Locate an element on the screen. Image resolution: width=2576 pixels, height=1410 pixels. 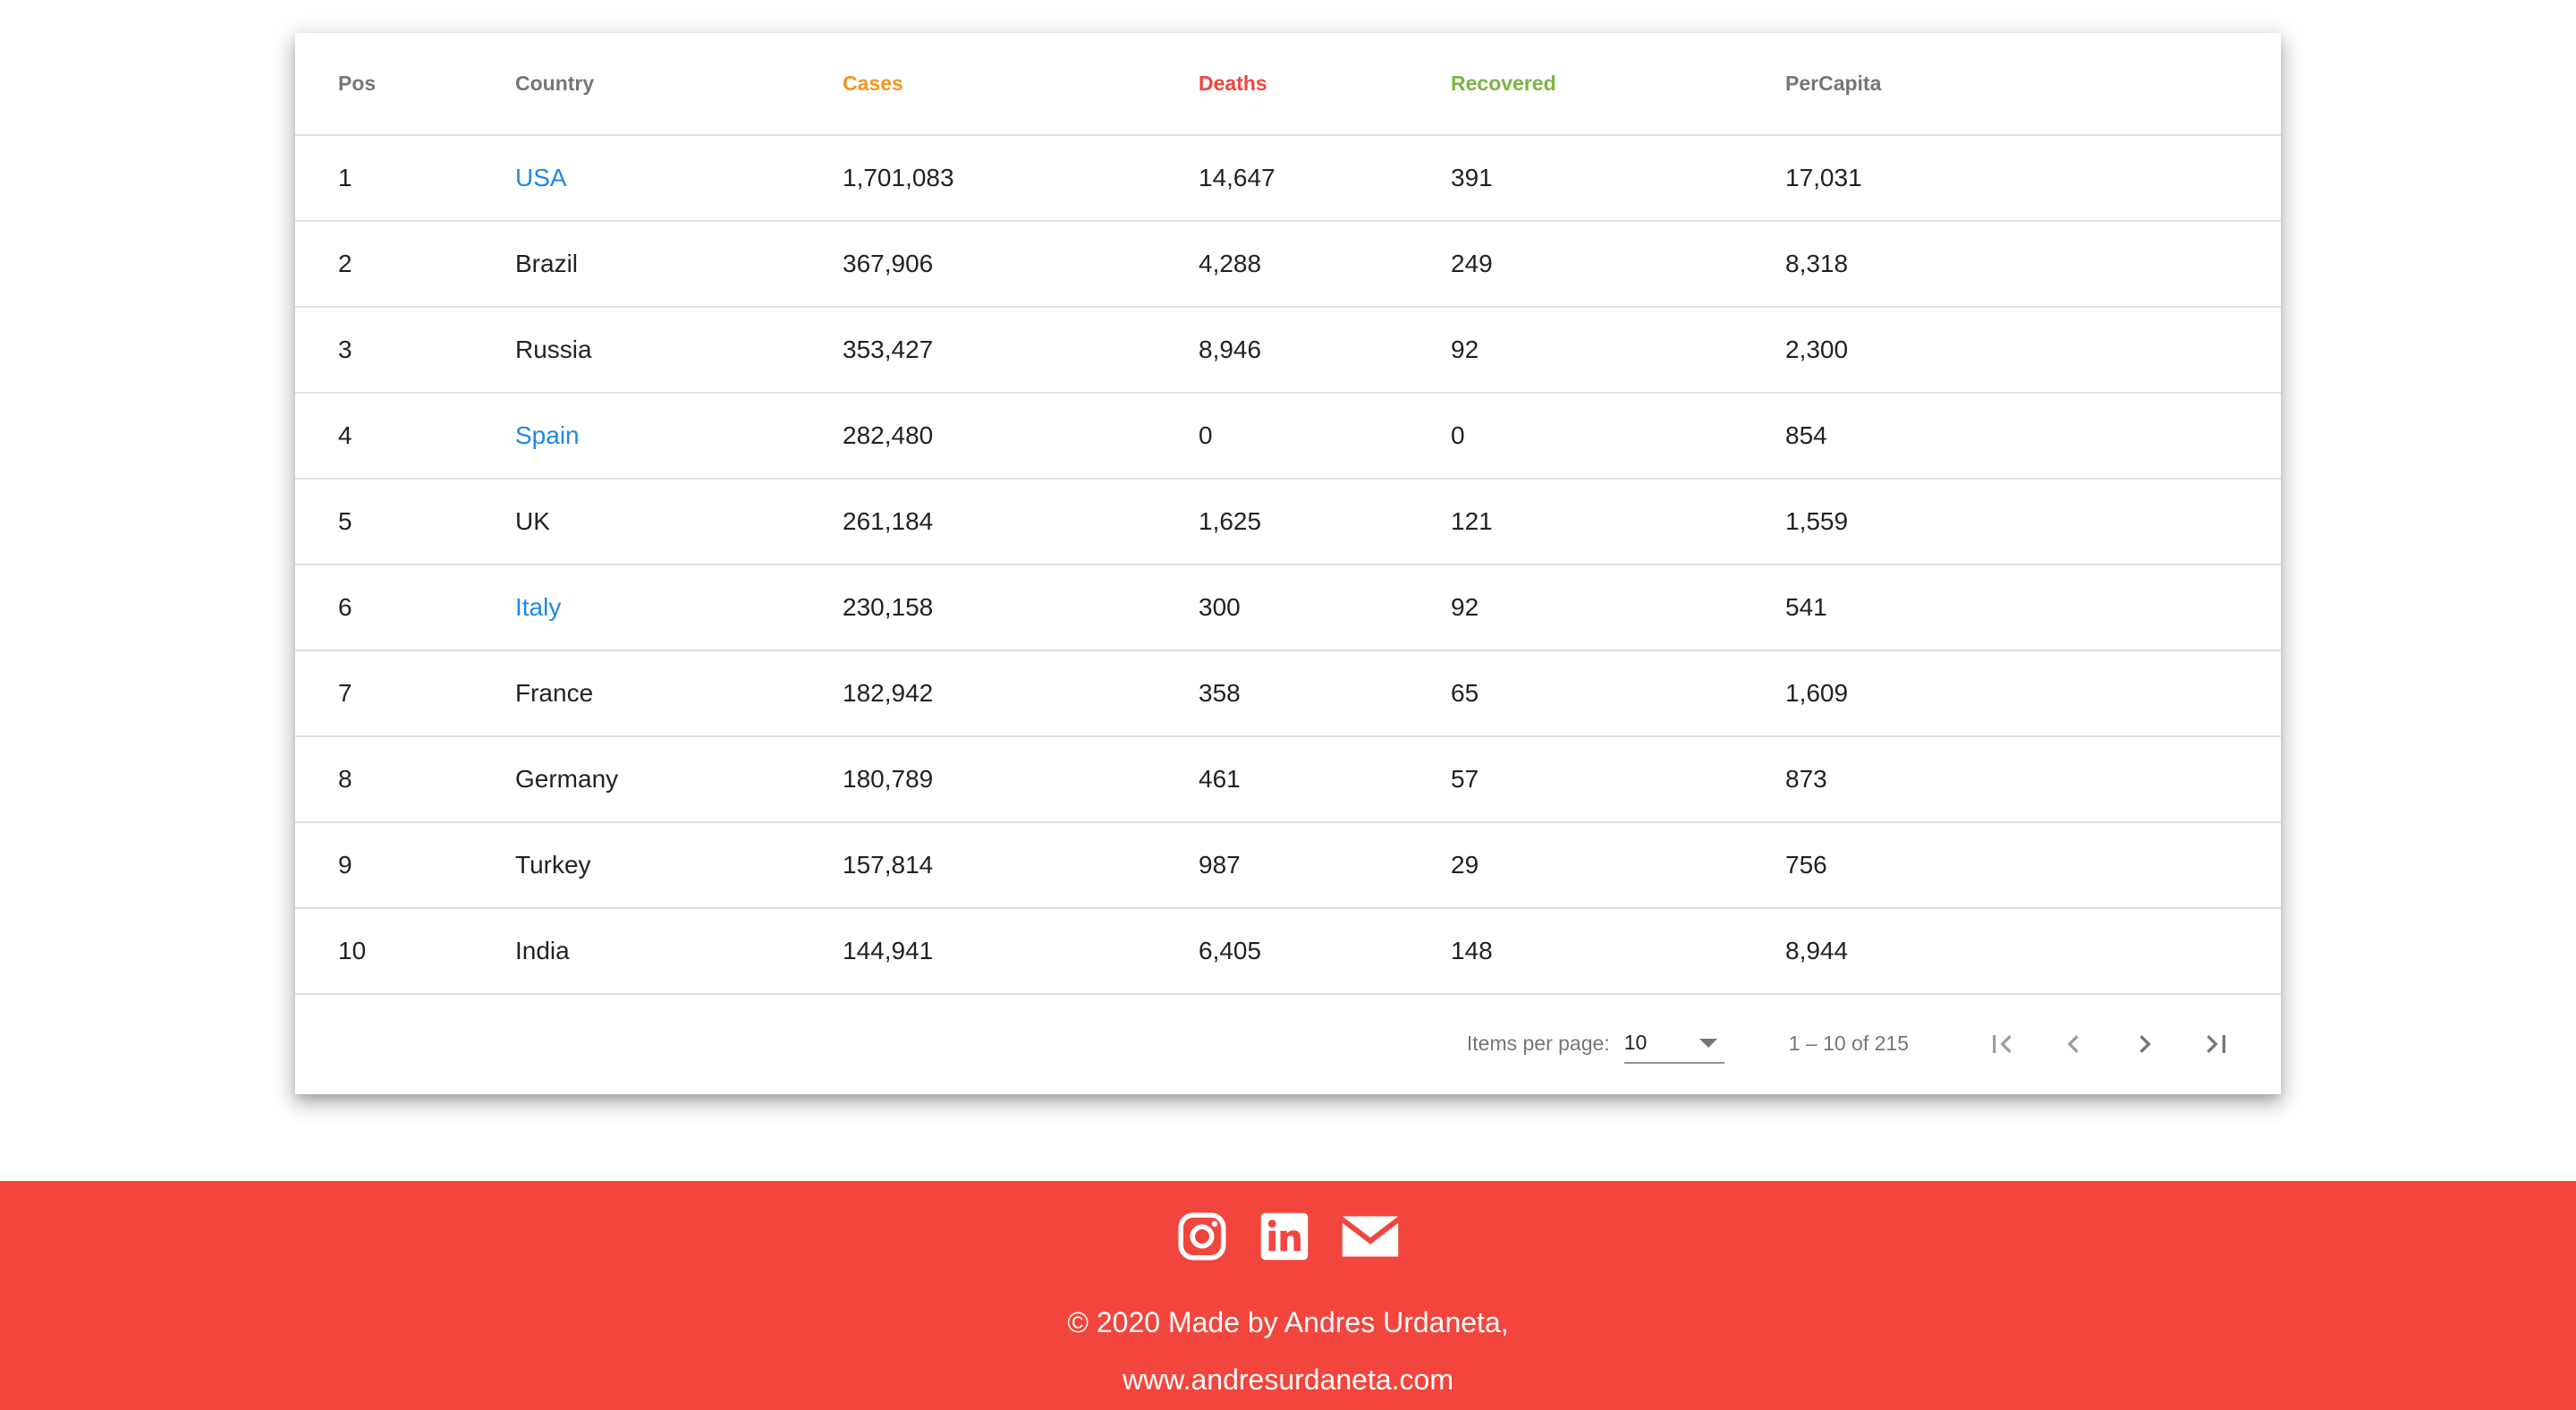
table-row: 8 Germany 180,789 461 57 873 is located at coordinates (1288, 780).